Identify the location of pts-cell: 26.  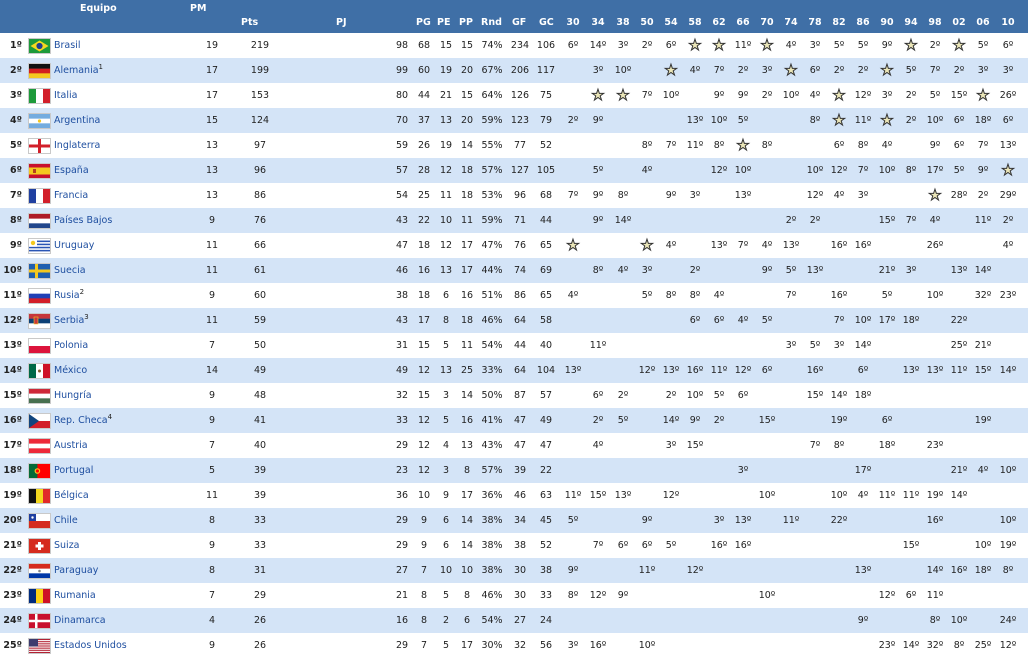
(260, 620).